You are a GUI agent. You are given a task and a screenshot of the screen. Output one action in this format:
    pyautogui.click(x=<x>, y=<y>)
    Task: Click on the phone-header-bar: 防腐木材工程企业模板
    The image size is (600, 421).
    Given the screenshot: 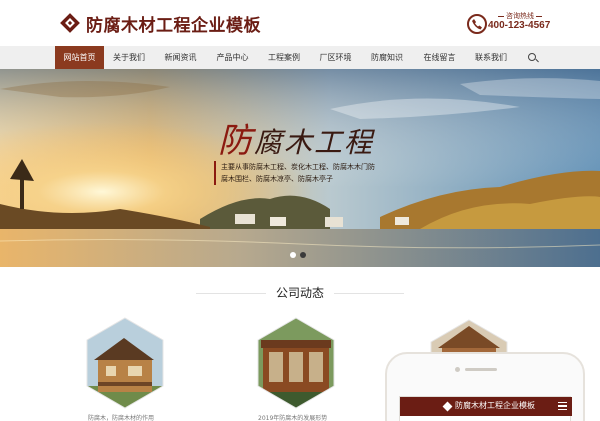 What is the action you would take?
    pyautogui.click(x=486, y=406)
    